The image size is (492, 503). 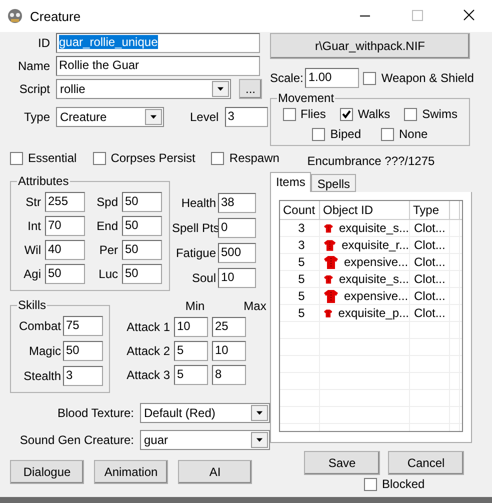 What do you see at coordinates (195, 306) in the screenshot?
I see `column-header: Min` at bounding box center [195, 306].